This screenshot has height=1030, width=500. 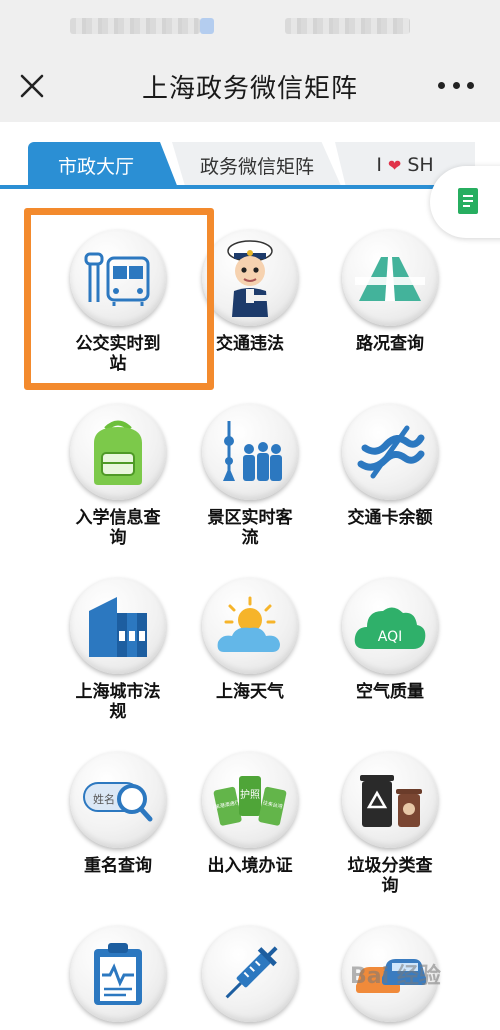 I want to click on tab-gov-wechat-matrix: 政务微信矩阵, so click(x=257, y=165).